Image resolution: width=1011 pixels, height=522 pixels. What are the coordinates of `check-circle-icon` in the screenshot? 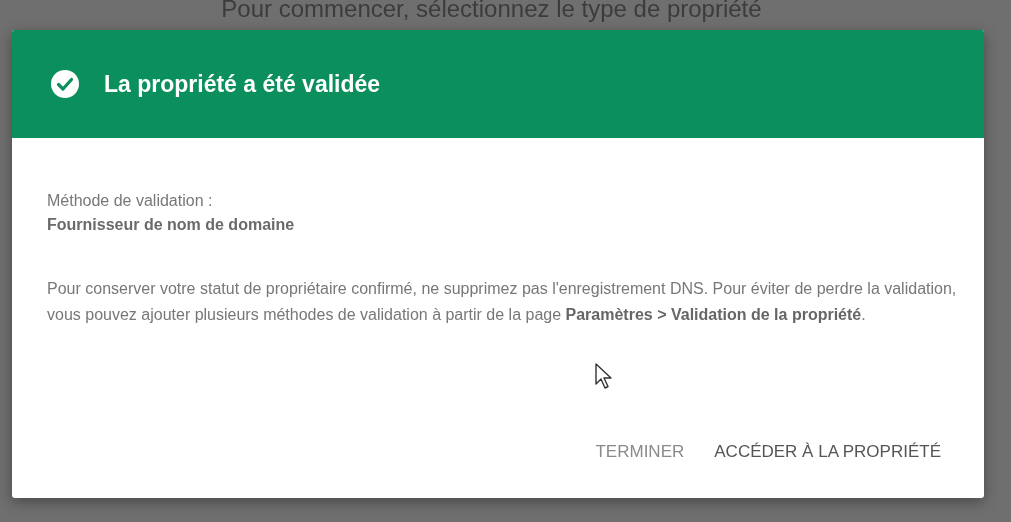 It's located at (65, 84).